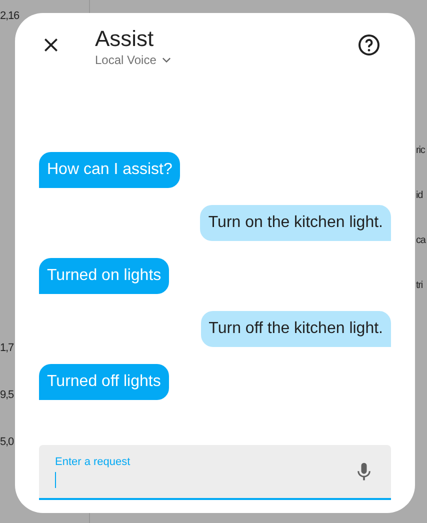 The width and height of the screenshot is (427, 523). Describe the element at coordinates (7, 348) in the screenshot. I see `background-text: 1,7` at that location.